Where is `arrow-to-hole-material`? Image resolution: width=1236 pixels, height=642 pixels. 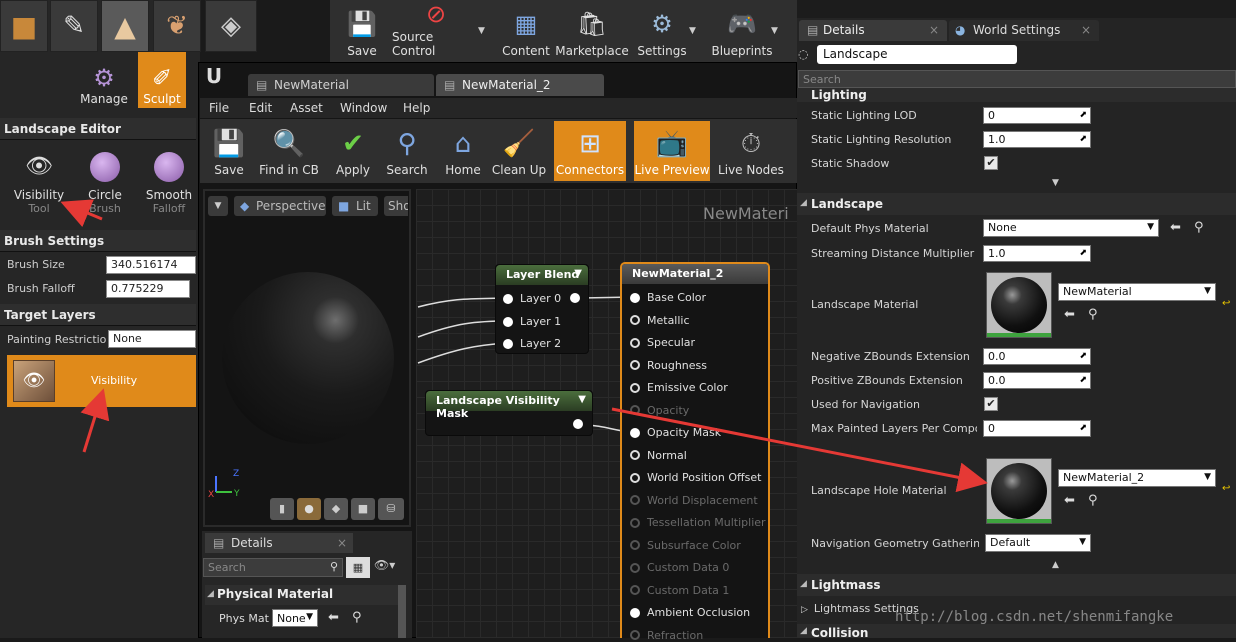 arrow-to-hole-material is located at coordinates (799, 450).